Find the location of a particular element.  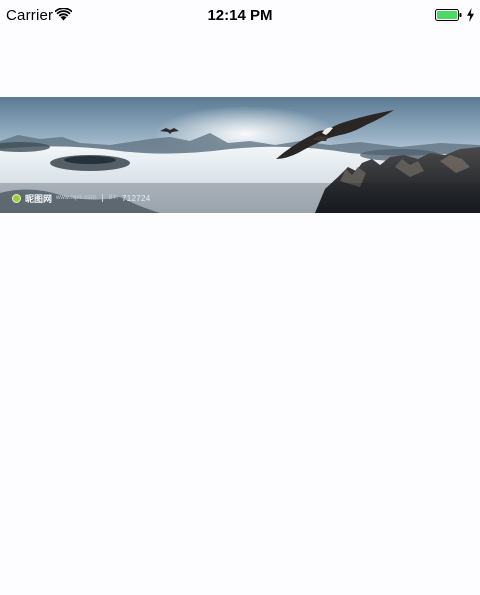

watermark-id: 712724 is located at coordinates (136, 198).